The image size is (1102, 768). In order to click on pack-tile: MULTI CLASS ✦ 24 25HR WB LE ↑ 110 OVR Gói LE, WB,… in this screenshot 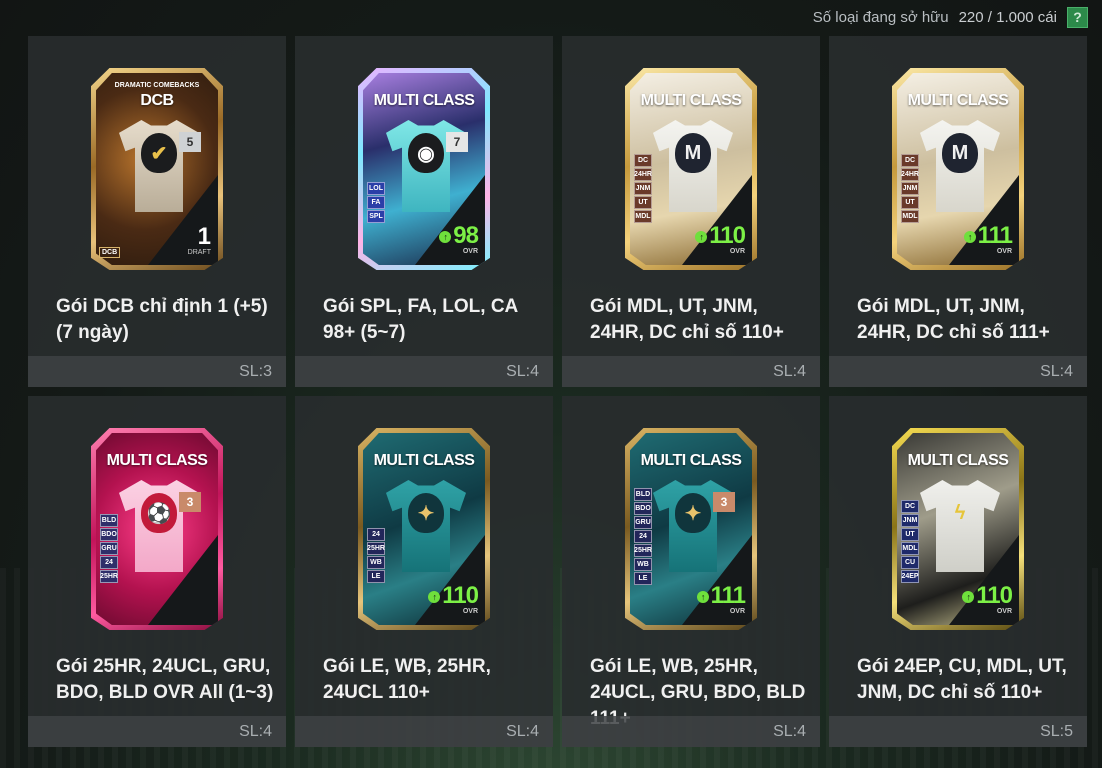, I will do `click(424, 571)`.